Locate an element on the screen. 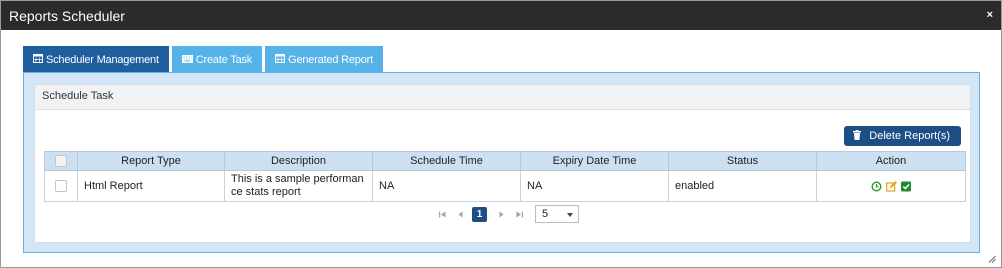 This screenshot has height=268, width=1002. trash-icon is located at coordinates (857, 136).